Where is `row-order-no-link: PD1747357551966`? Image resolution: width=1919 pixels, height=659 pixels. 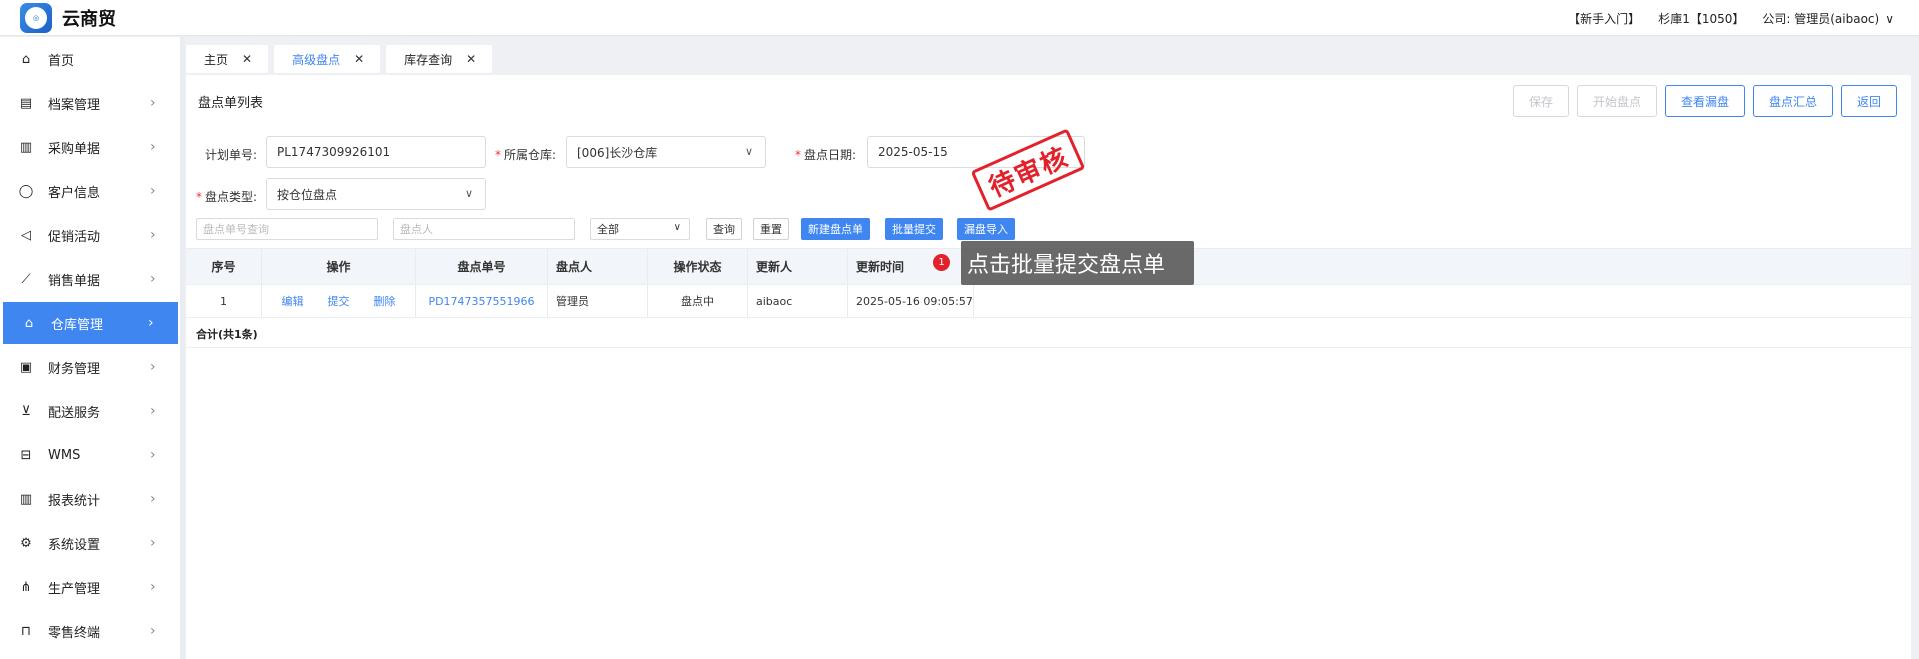
row-order-no-link: PD1747357551966 is located at coordinates (482, 301).